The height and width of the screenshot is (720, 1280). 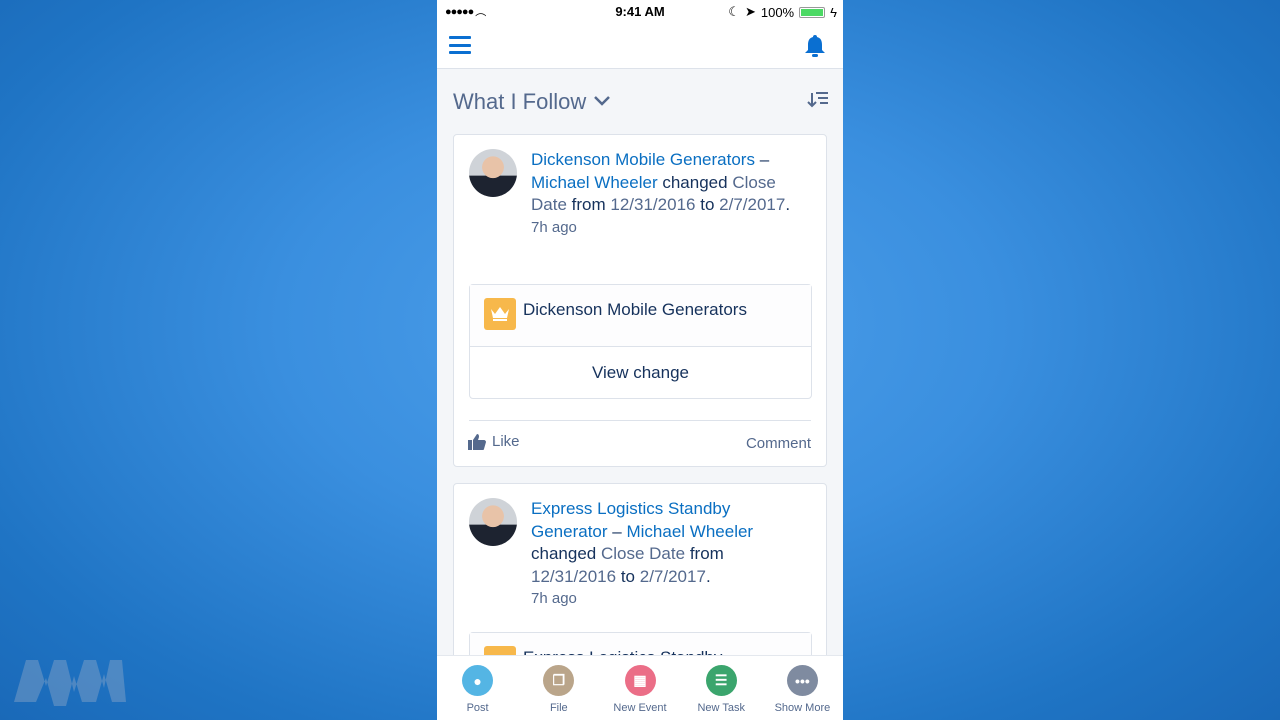 I want to click on charging-icon: ϟ, so click(x=833, y=12).